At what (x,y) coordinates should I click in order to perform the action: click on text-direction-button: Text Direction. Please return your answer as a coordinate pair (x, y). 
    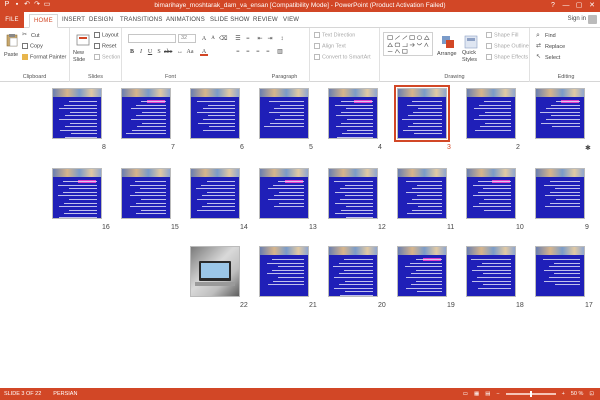
    Looking at the image, I should click on (334, 35).